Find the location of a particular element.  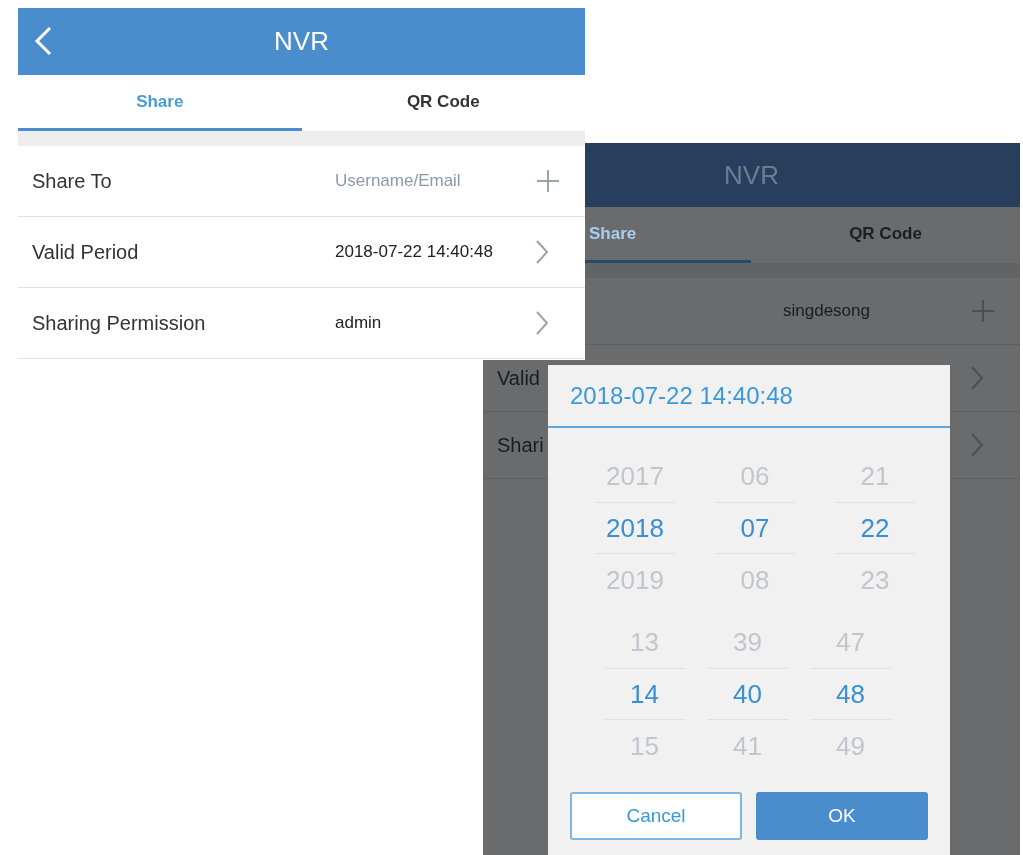

row-label: Valid is located at coordinates (518, 377).